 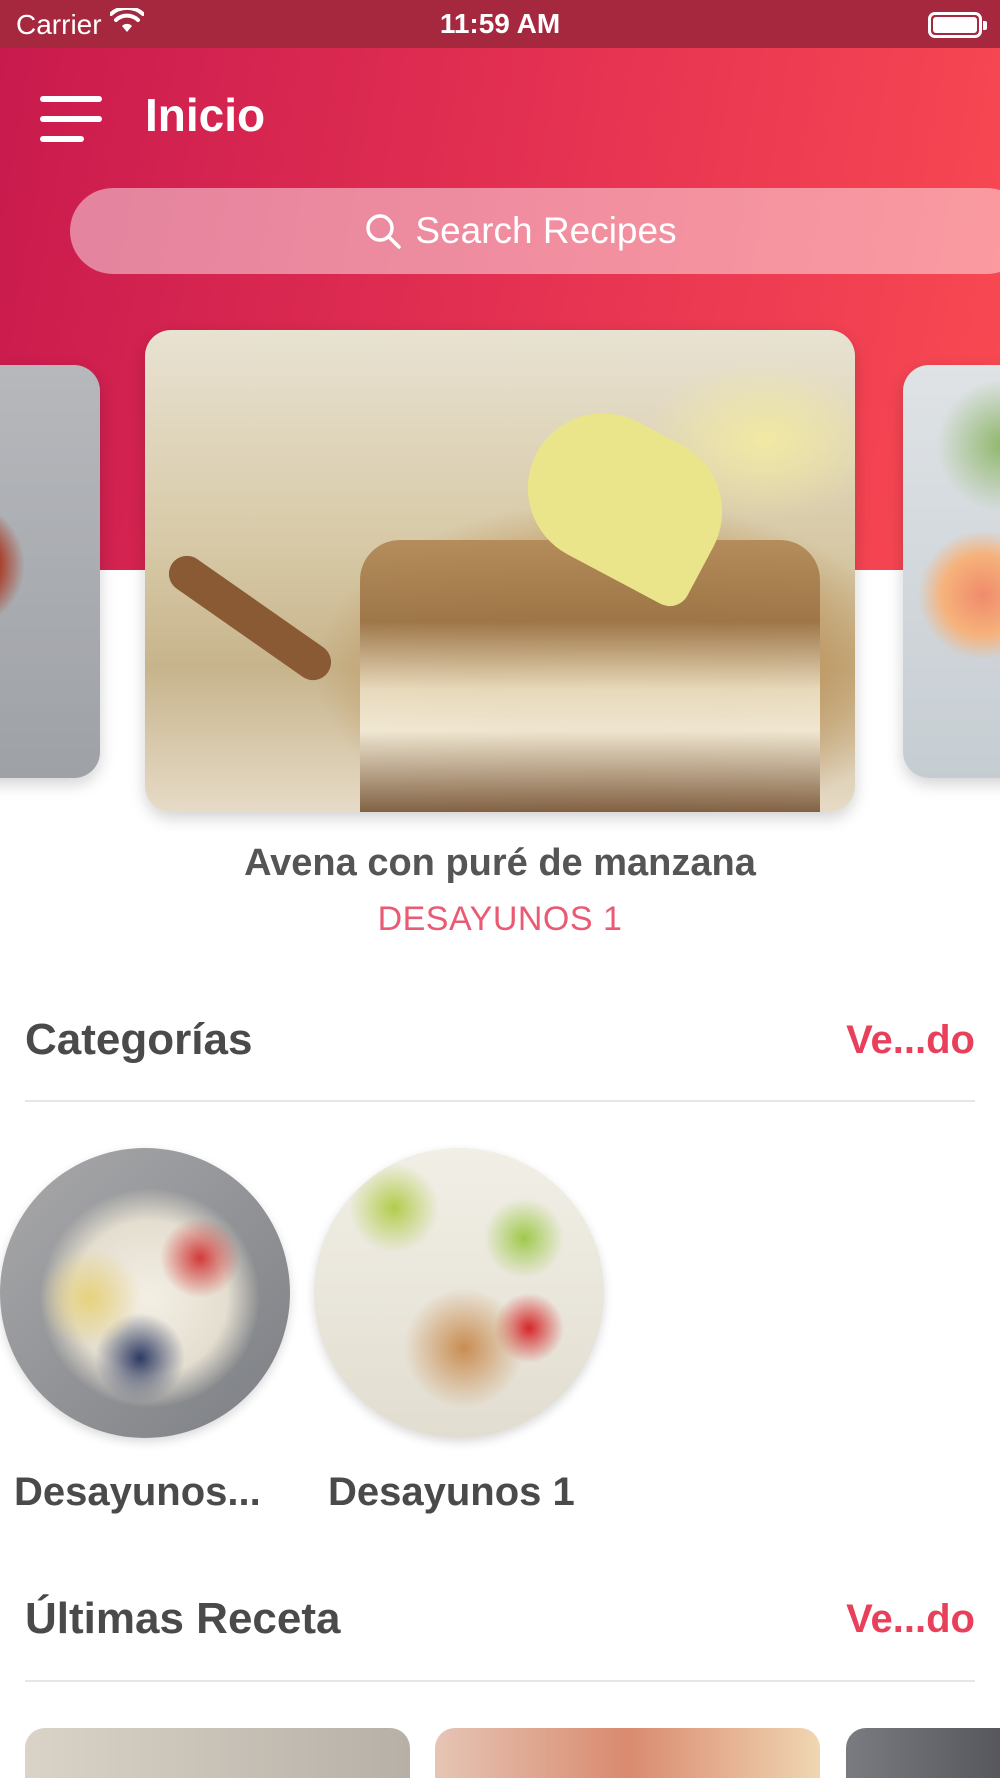 What do you see at coordinates (139, 1039) in the screenshot?
I see `categories-title: Categorías` at bounding box center [139, 1039].